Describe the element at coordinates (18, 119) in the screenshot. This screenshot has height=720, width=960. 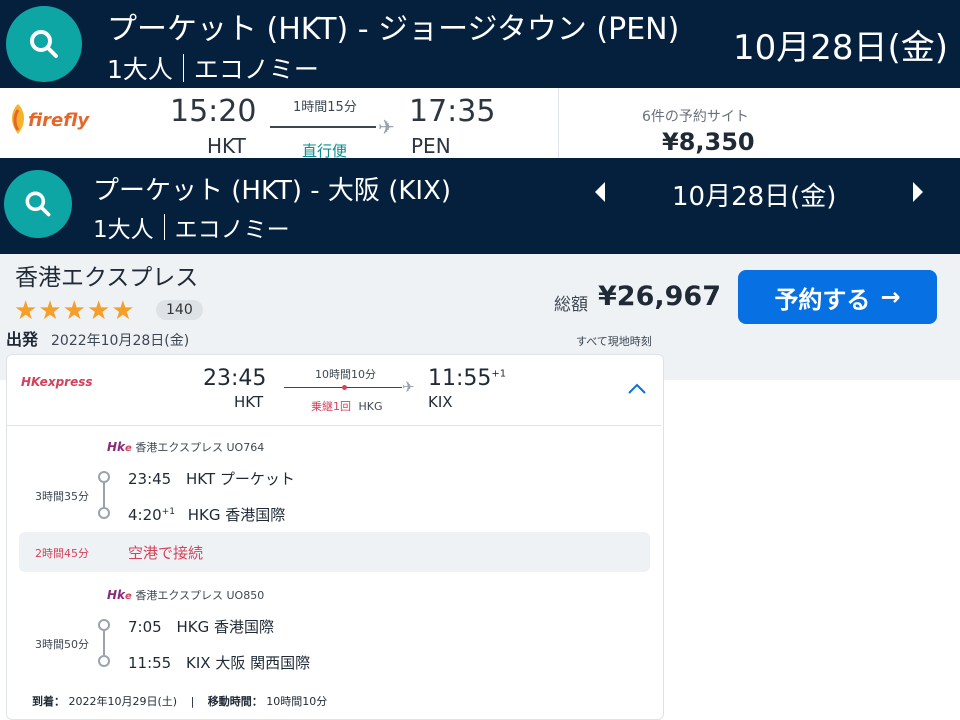
I see `firefly-logo-icon` at that location.